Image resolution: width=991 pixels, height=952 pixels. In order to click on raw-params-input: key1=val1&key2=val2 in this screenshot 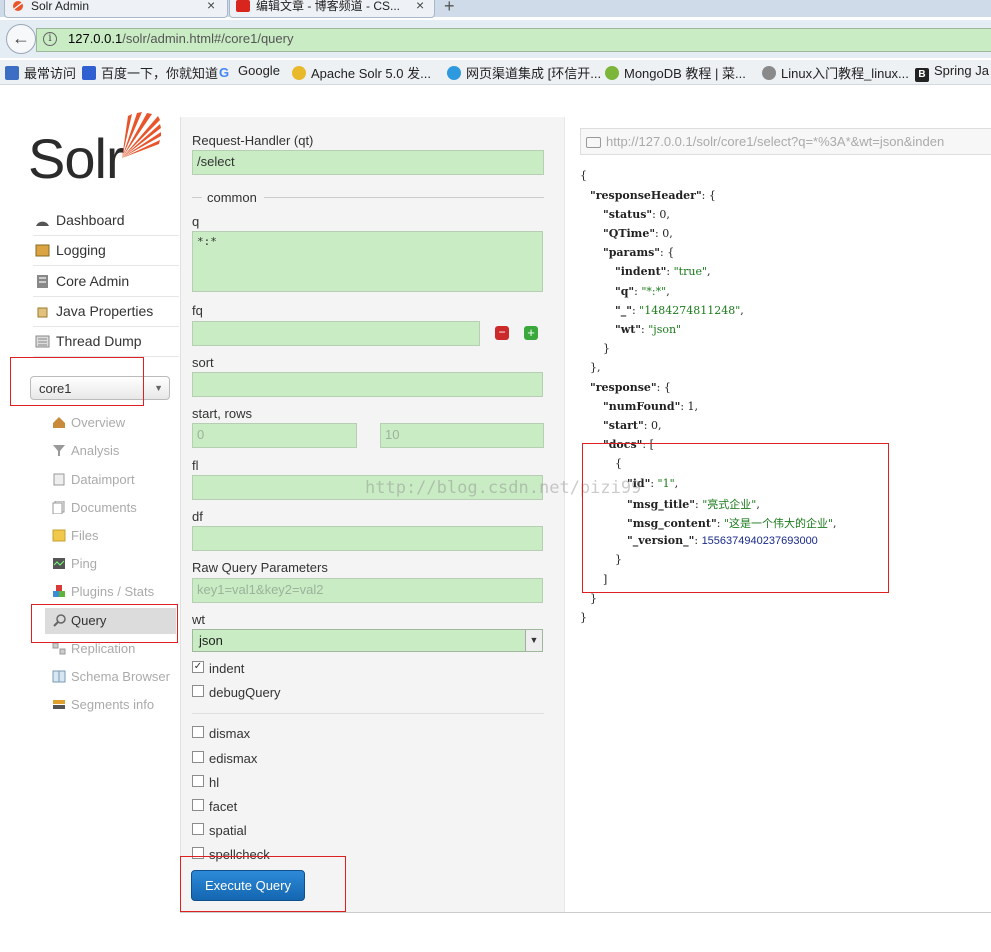, I will do `click(367, 590)`.